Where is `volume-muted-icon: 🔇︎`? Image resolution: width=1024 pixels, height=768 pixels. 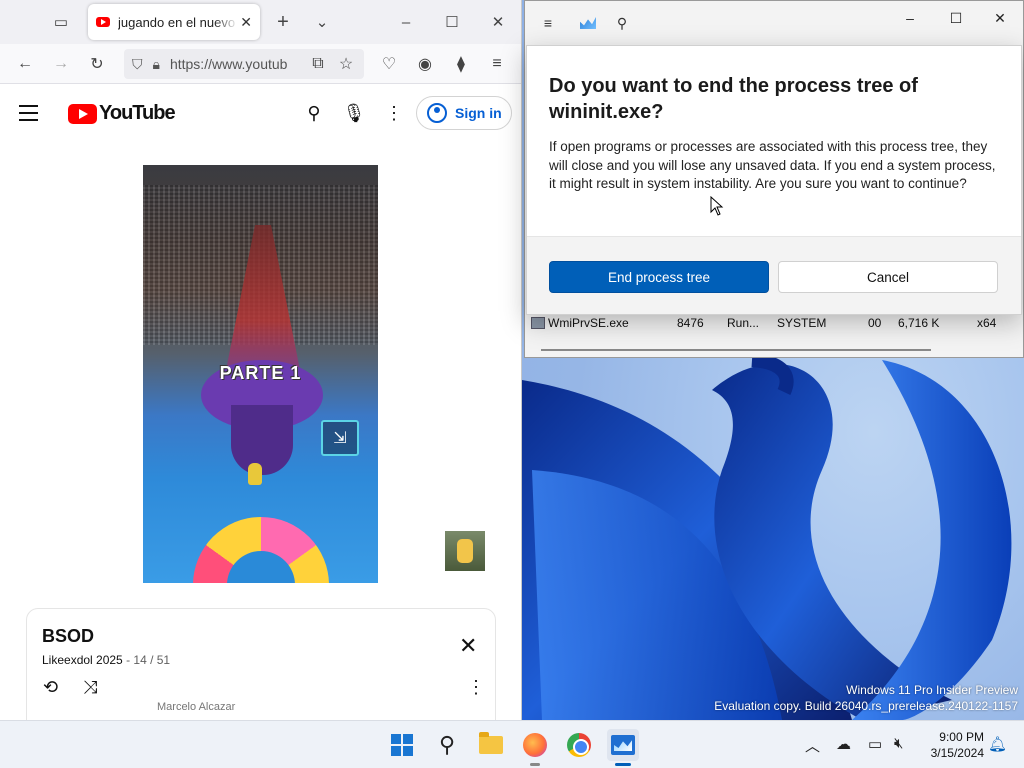
volume-muted-icon: 🔇︎ is located at coordinates (898, 743).